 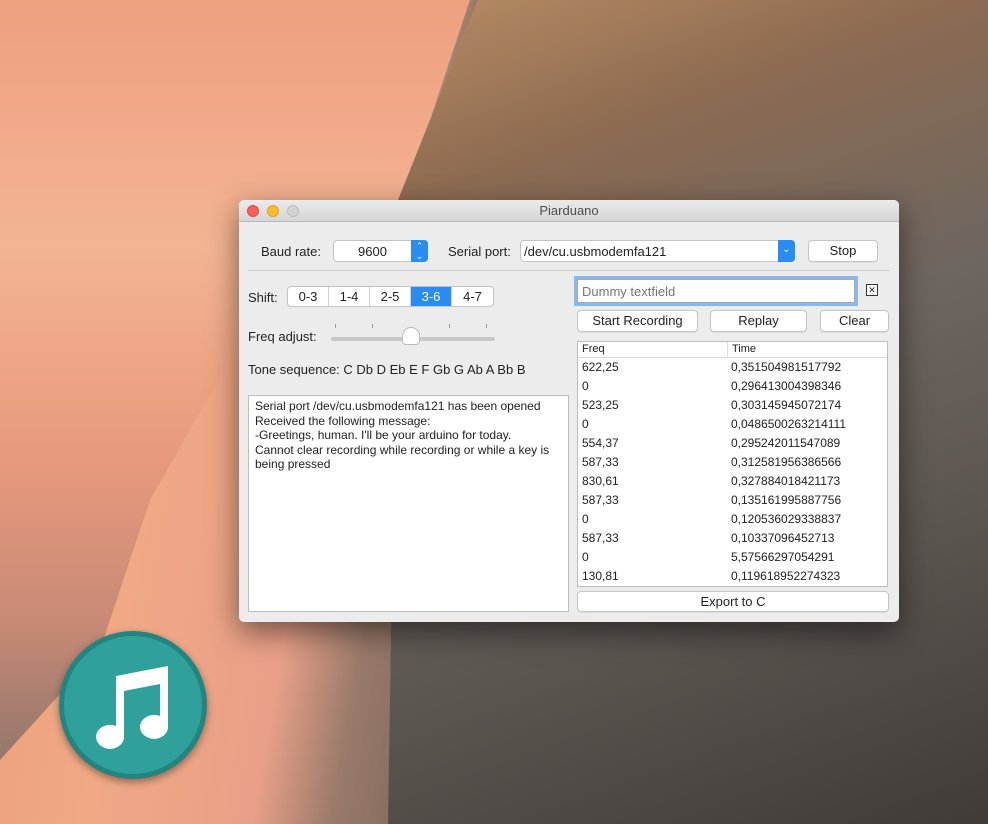 I want to click on zoom-button, so click(x=293, y=211).